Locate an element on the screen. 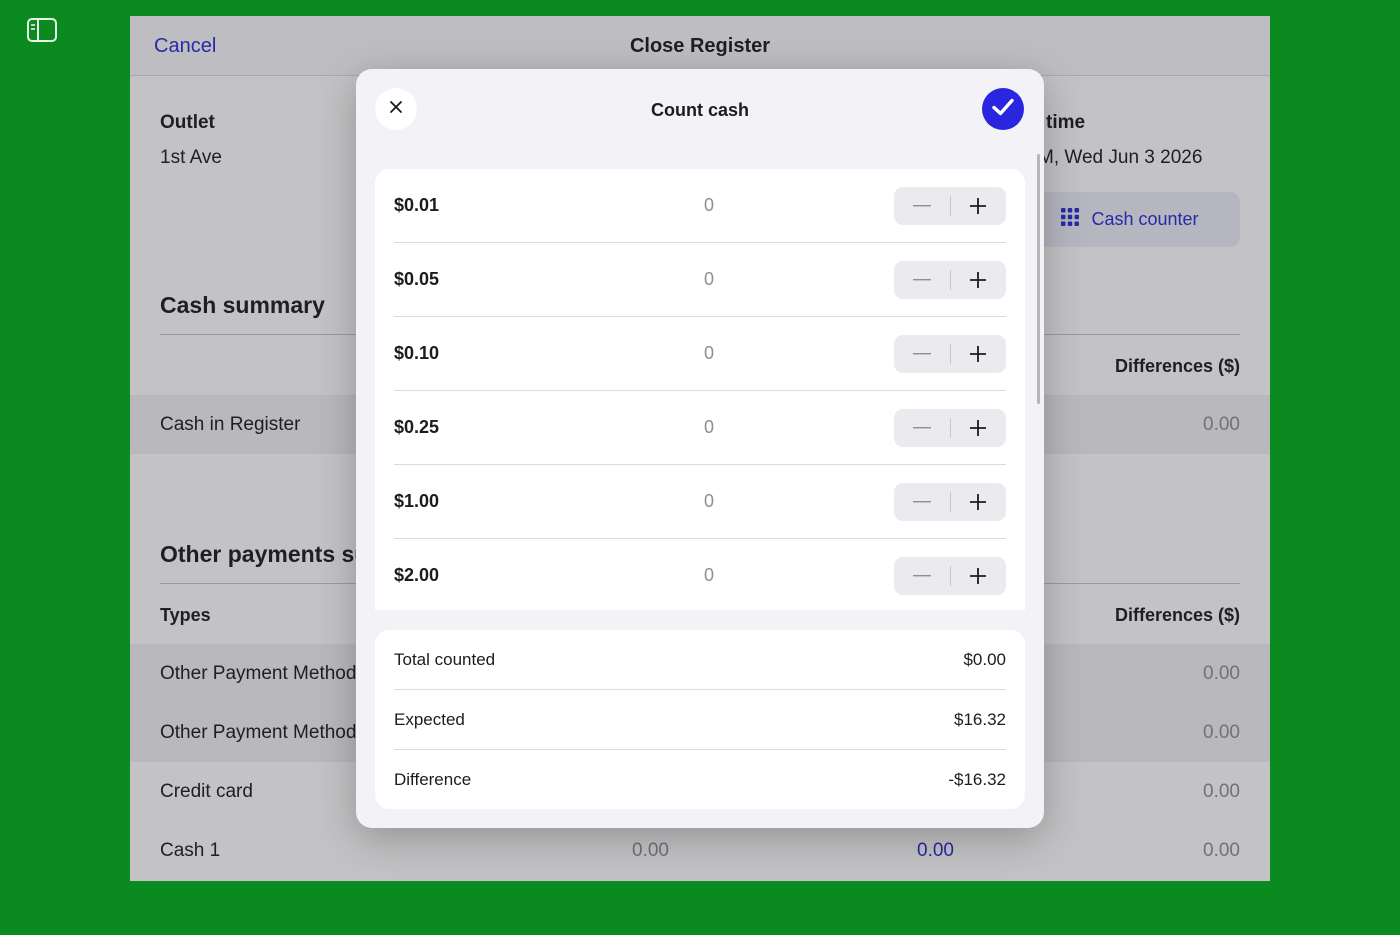 The image size is (1400, 935). denomination-label: $0.05 is located at coordinates (417, 279).